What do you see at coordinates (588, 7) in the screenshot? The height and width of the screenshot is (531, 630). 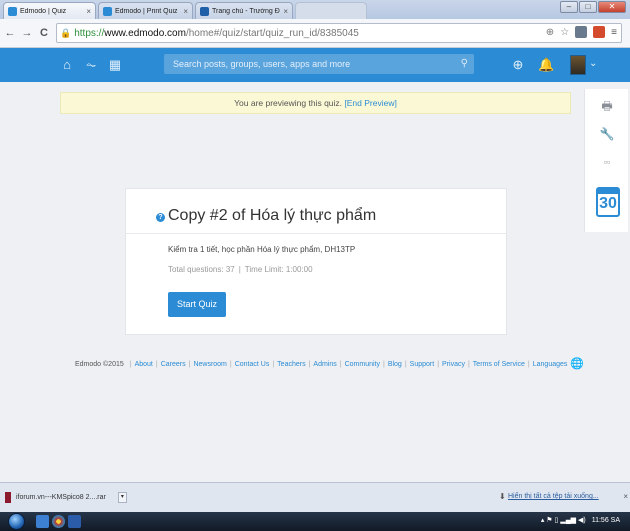 I see `maximize-button: □` at bounding box center [588, 7].